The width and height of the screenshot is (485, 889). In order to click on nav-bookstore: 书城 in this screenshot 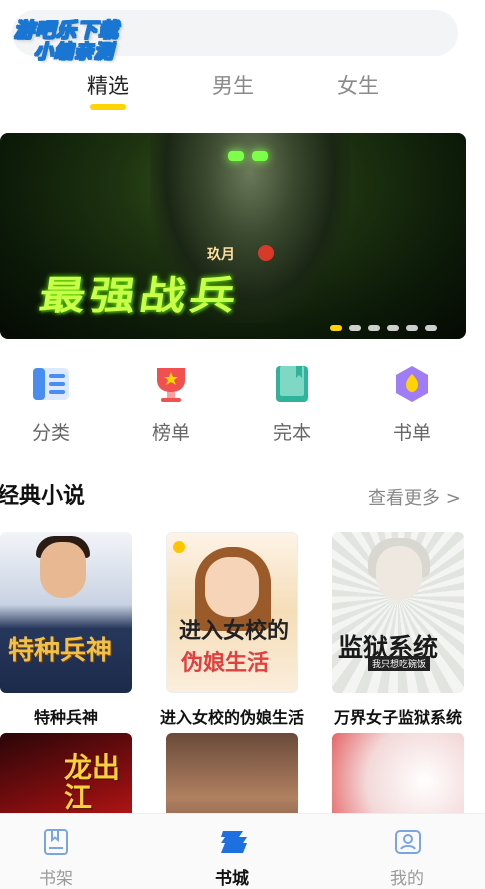, I will do `click(232, 858)`.